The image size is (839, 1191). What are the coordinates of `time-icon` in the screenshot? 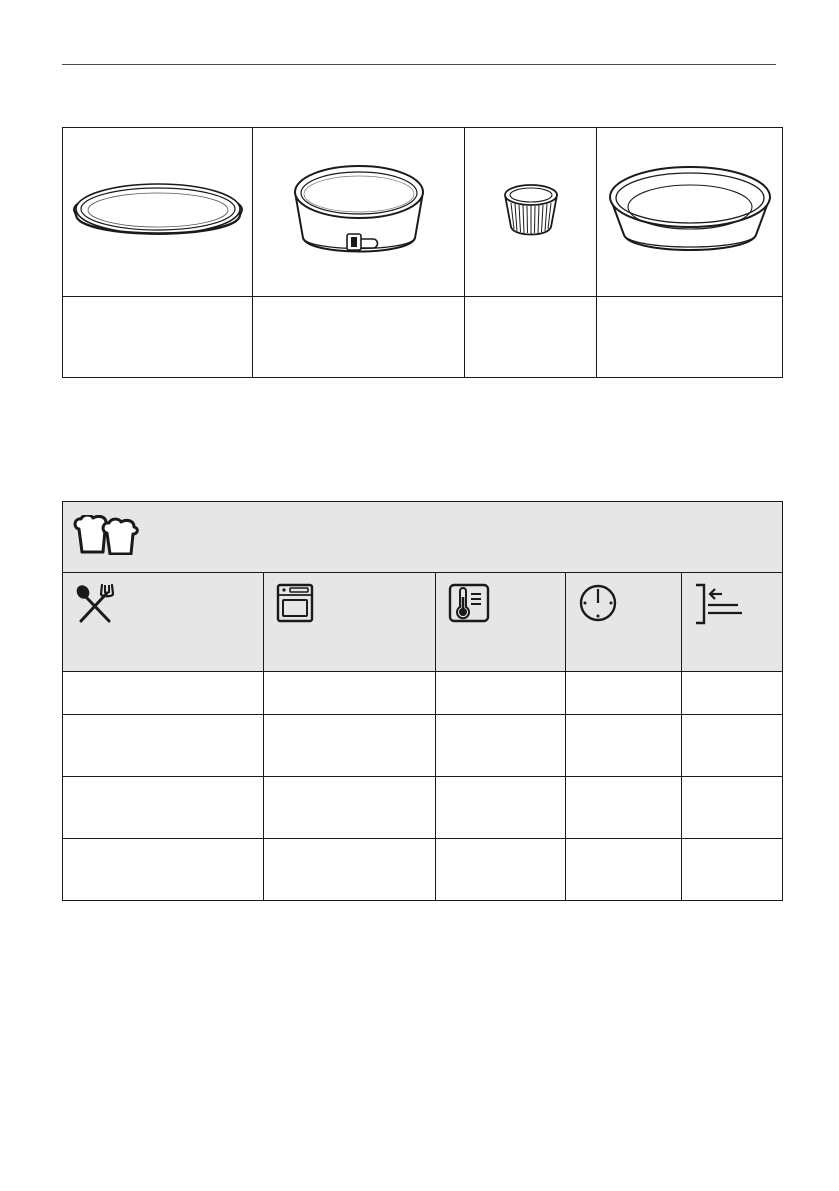 It's located at (598, 603).